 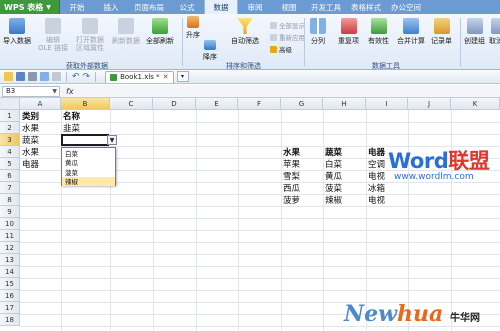 What do you see at coordinates (441, 32) in the screenshot?
I see `records-button: 记录单` at bounding box center [441, 32].